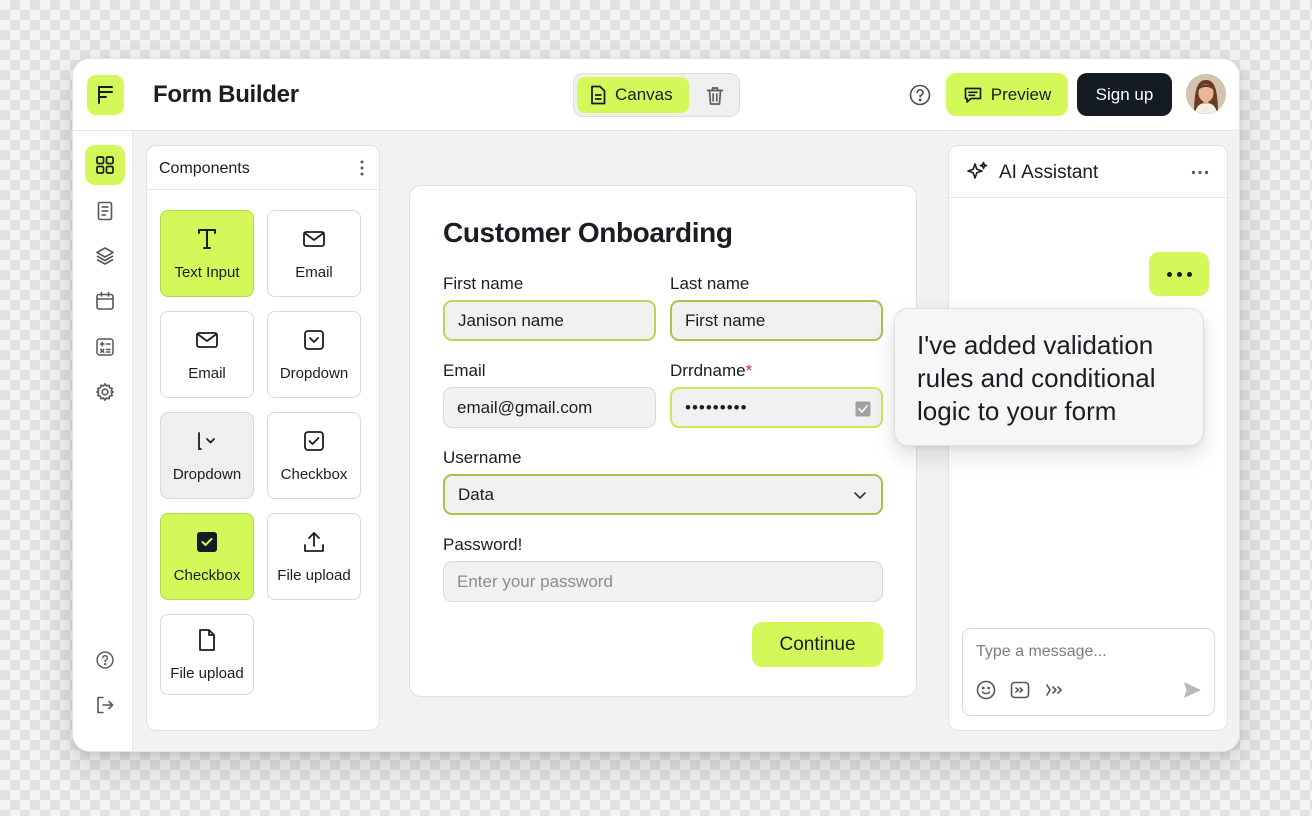  Describe the element at coordinates (314, 253) in the screenshot. I see `component-email: Email` at that location.